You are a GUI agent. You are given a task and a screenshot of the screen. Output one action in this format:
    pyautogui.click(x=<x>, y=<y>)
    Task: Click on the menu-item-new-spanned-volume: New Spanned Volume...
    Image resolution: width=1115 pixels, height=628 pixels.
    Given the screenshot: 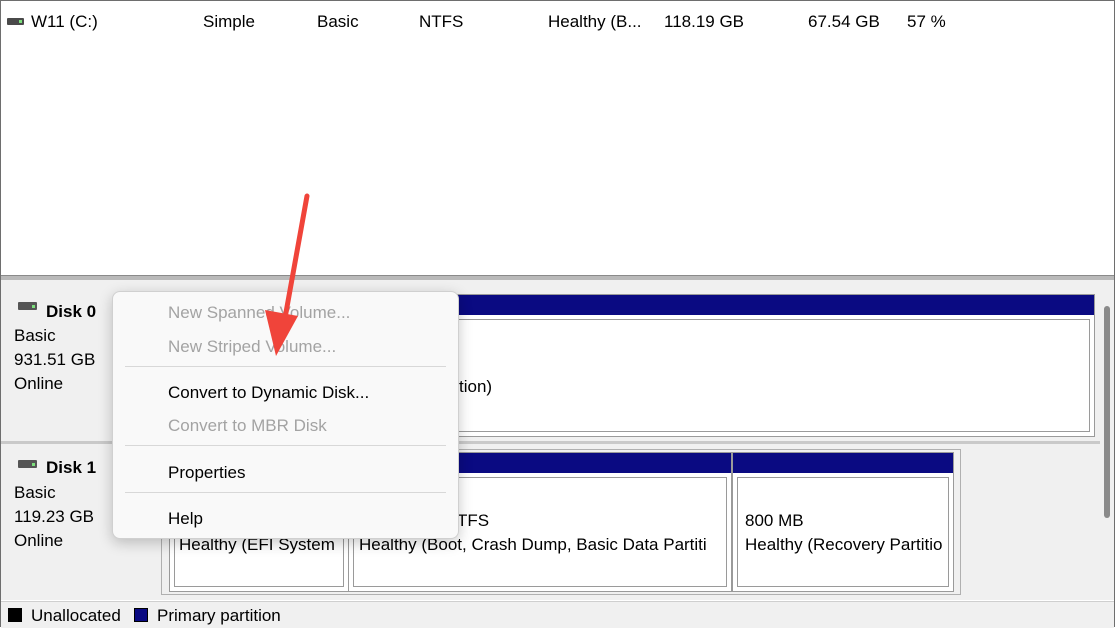 What is the action you would take?
    pyautogui.click(x=259, y=313)
    